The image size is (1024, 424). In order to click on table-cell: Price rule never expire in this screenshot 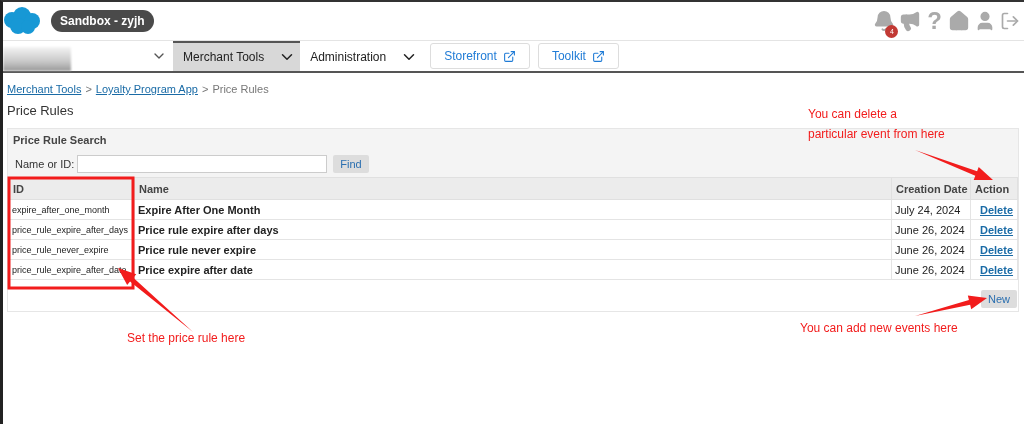, I will do `click(513, 249)`.